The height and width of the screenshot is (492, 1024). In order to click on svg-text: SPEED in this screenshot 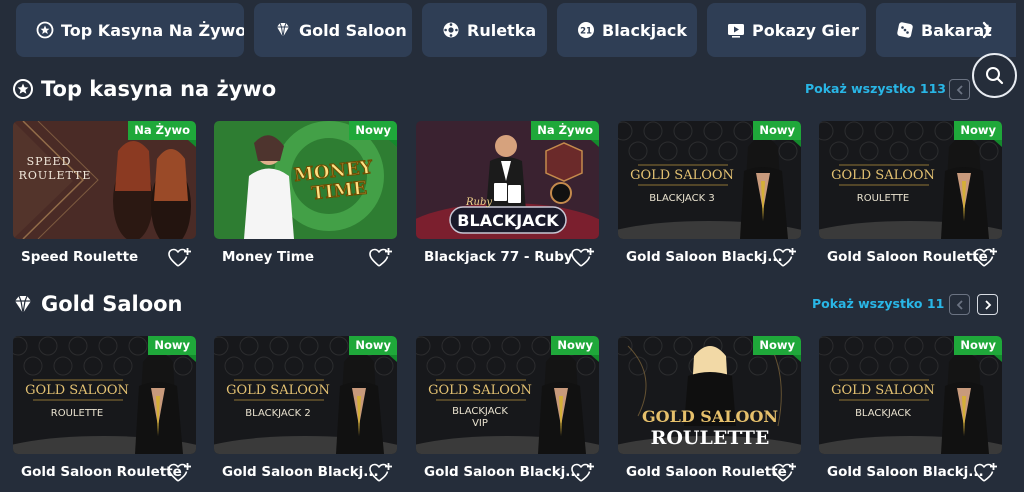, I will do `click(49, 161)`.